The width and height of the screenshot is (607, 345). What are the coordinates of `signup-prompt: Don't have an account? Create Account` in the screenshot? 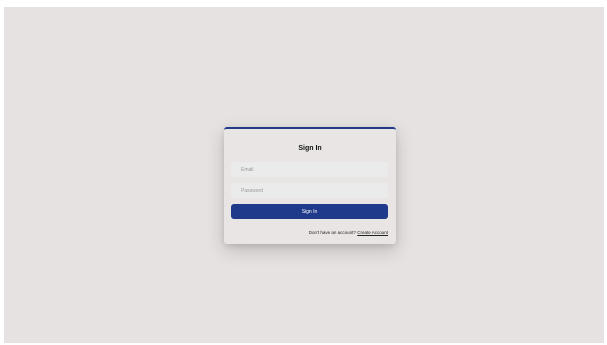 It's located at (348, 232).